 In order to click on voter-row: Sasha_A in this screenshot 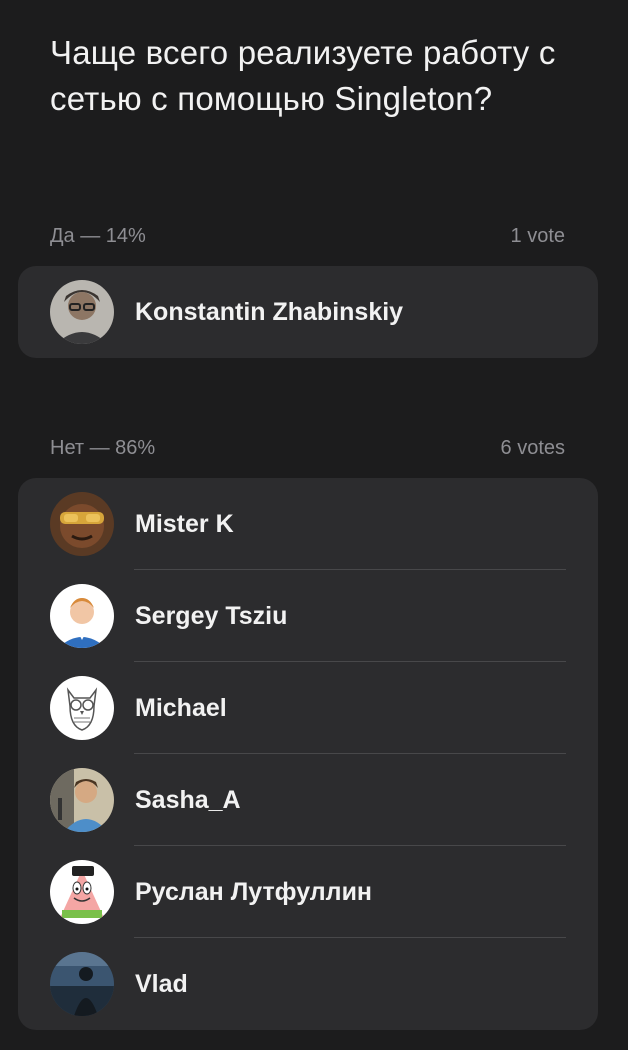, I will do `click(308, 800)`.